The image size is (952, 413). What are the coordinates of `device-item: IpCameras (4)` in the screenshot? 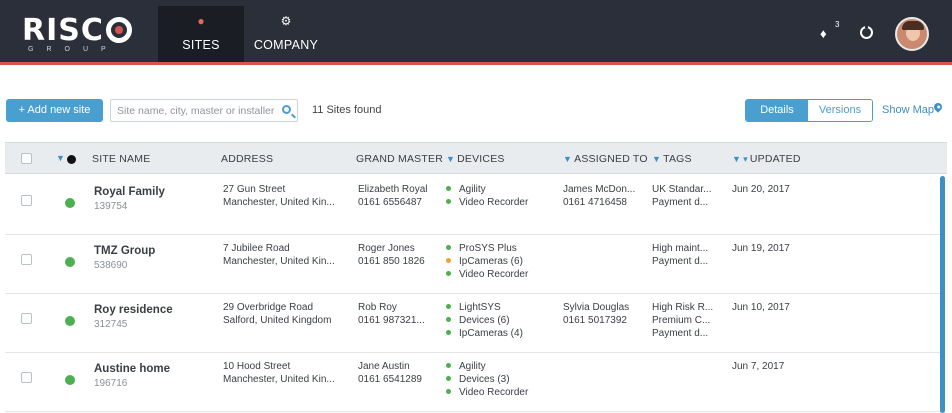 It's located at (484, 333).